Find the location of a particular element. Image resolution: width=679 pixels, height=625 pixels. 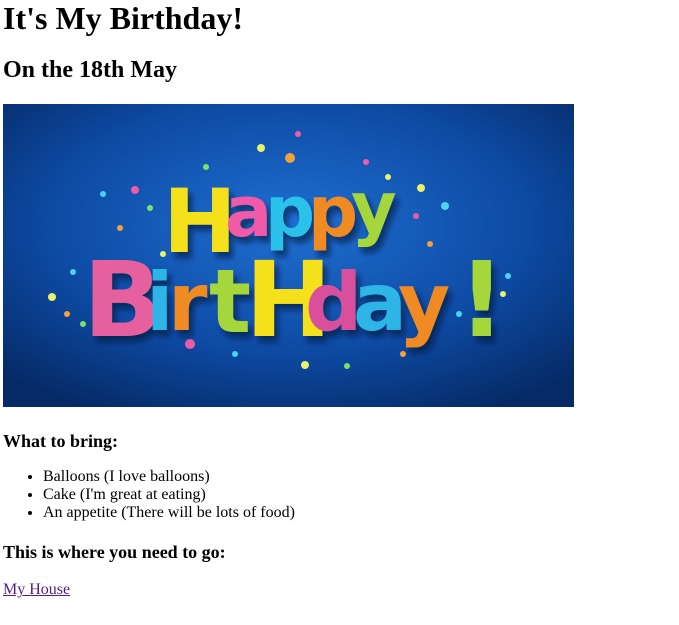

list-item: Balloons (I love balloons) is located at coordinates (359, 477).